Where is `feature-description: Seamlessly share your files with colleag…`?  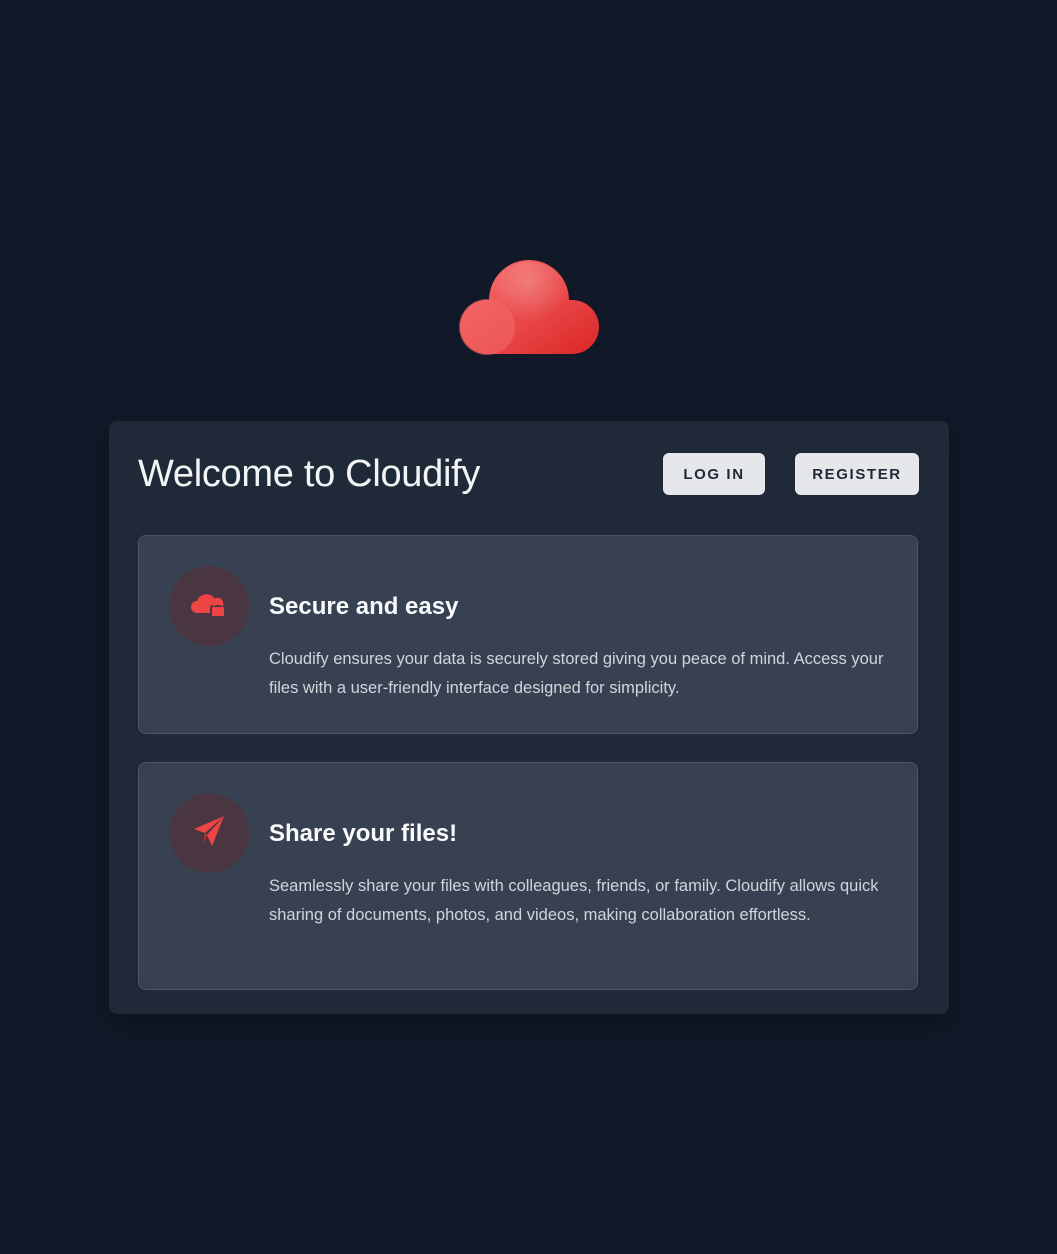 feature-description: Seamlessly share your files with colleag… is located at coordinates (574, 900).